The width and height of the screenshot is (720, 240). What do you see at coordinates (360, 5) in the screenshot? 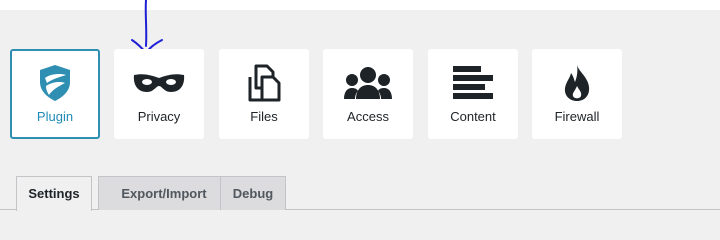
I see `top-strip` at bounding box center [360, 5].